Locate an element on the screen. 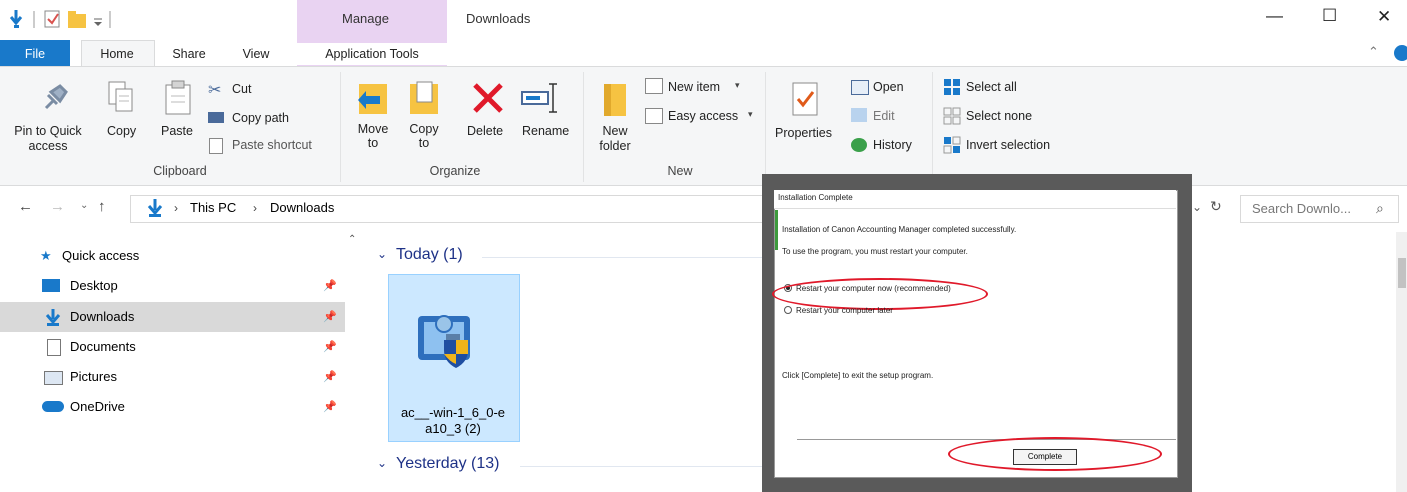  title-bar is located at coordinates (703, 20).